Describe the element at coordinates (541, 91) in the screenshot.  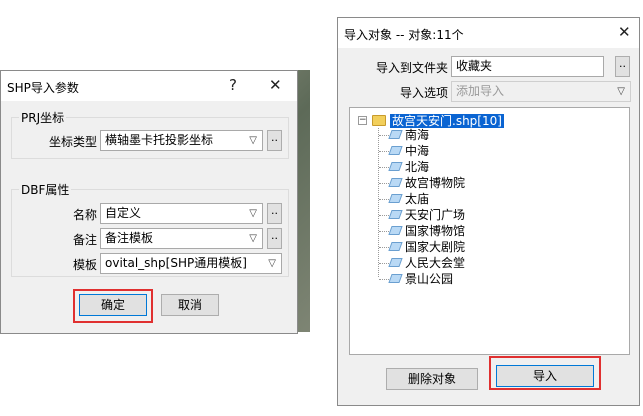
I see `import-option-select: 添加导入 ▽` at that location.